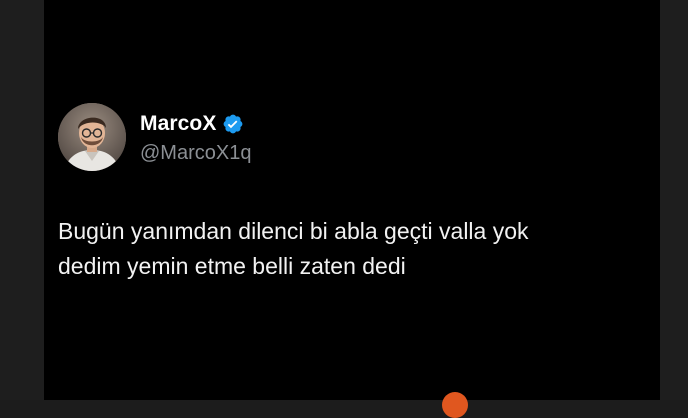  What do you see at coordinates (22, 200) in the screenshot?
I see `left-frame` at bounding box center [22, 200].